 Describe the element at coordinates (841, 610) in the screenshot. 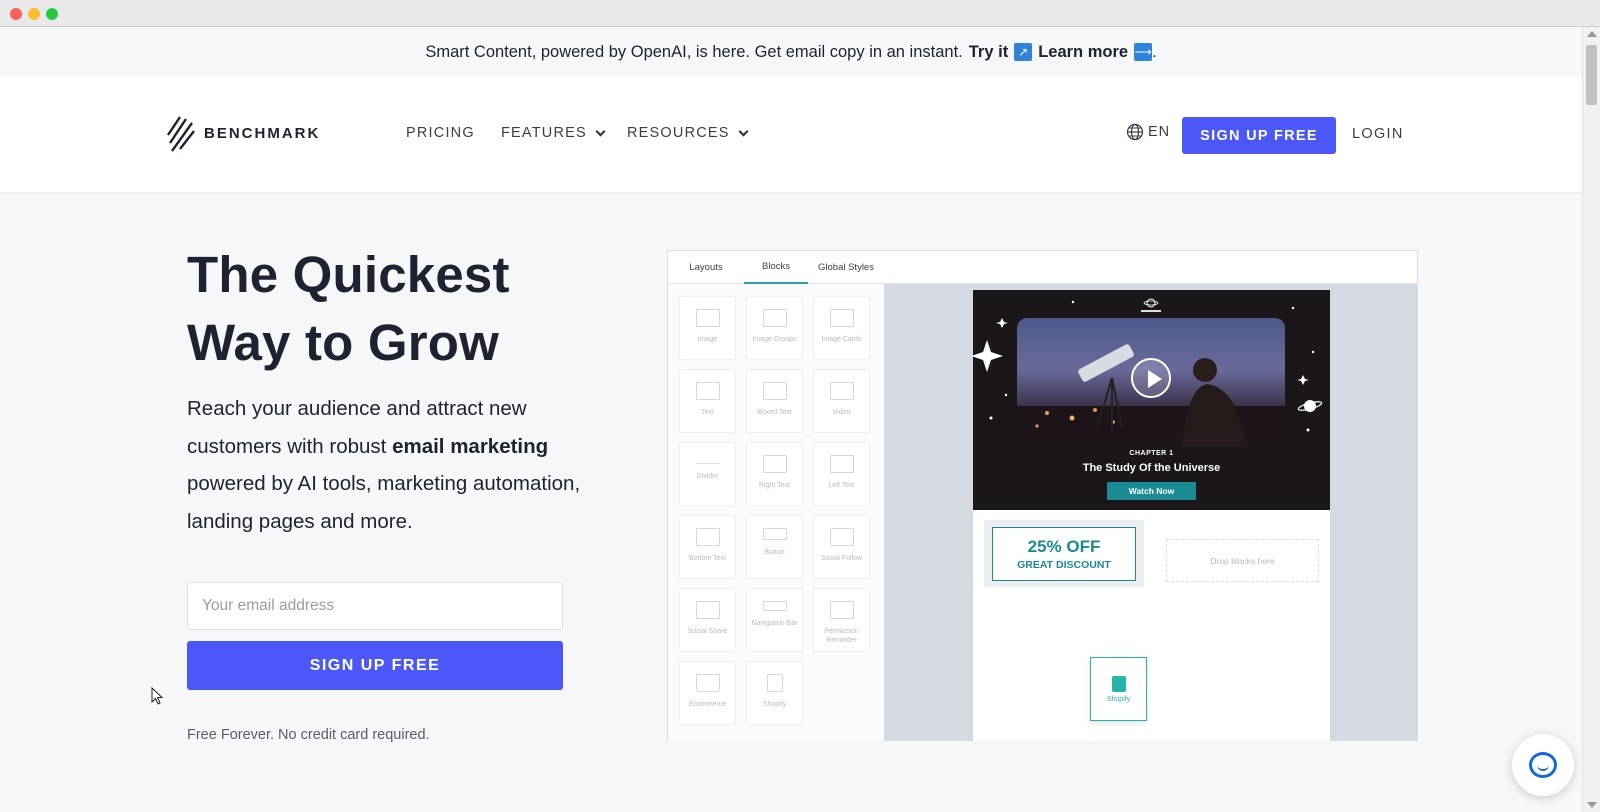

I see `permission-reminder-icon` at that location.